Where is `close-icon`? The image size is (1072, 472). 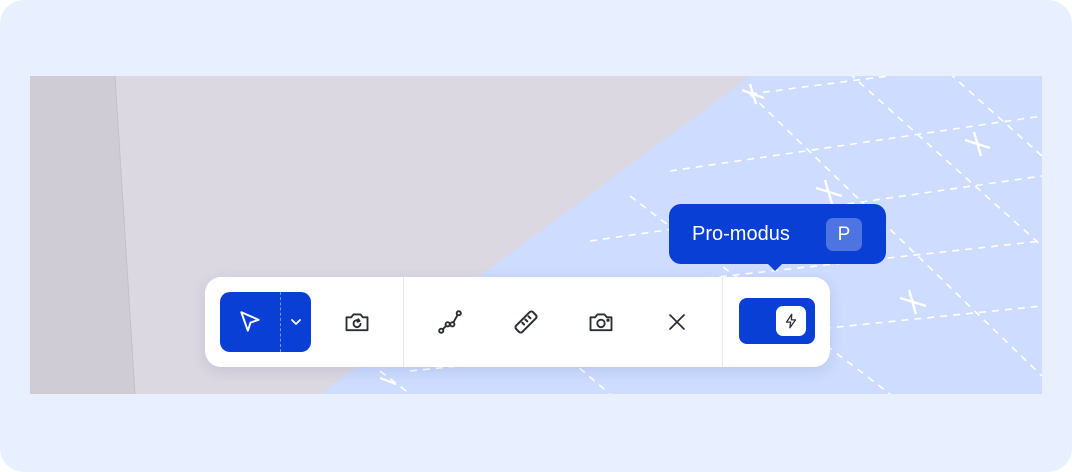
close-icon is located at coordinates (677, 322).